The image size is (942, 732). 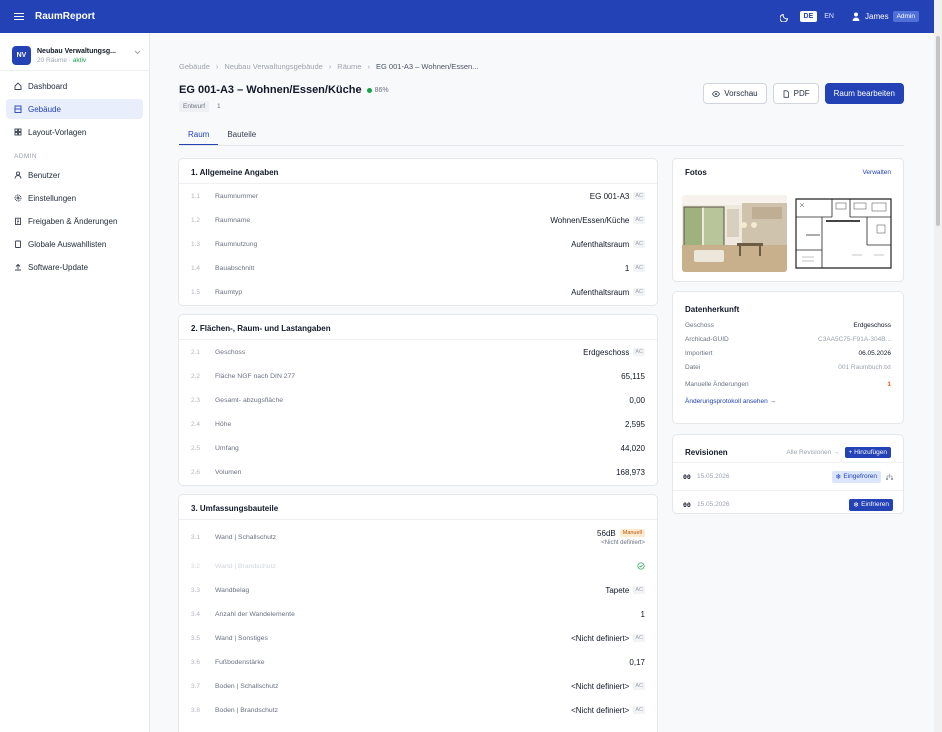 I want to click on field-value: <Nicht definiert>, so click(x=600, y=710).